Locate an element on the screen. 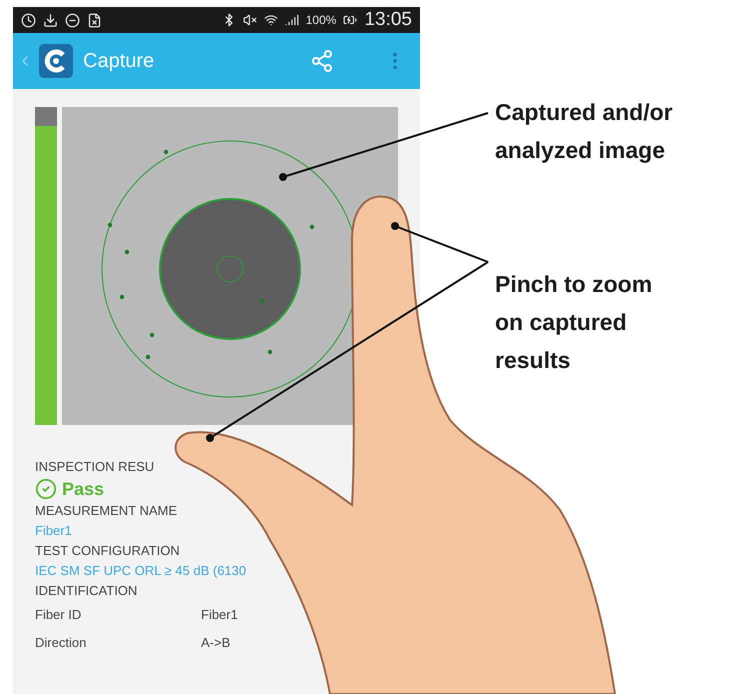 Image resolution: width=739 pixels, height=694 pixels. battery-percent: 100% is located at coordinates (321, 20).